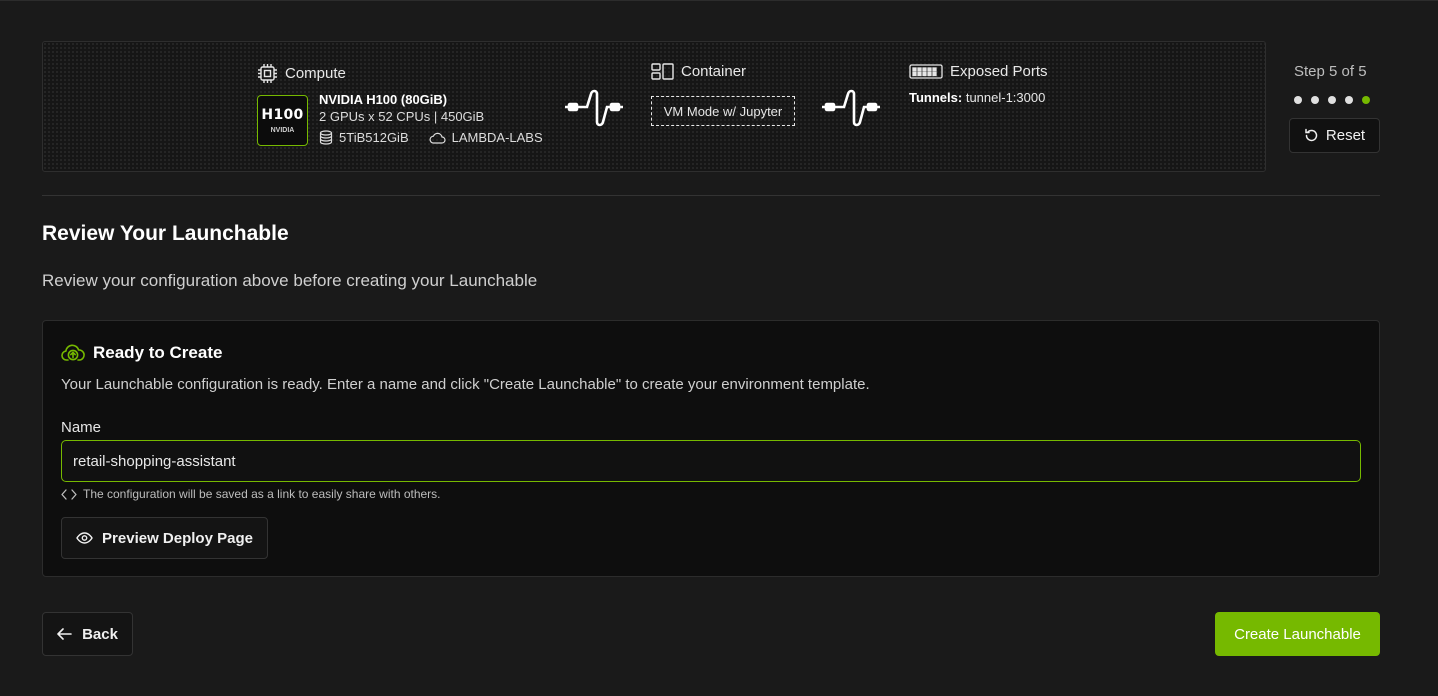 This screenshot has width=1438, height=696. What do you see at coordinates (374, 137) in the screenshot?
I see `storage-size: 5TiB512GiB` at bounding box center [374, 137].